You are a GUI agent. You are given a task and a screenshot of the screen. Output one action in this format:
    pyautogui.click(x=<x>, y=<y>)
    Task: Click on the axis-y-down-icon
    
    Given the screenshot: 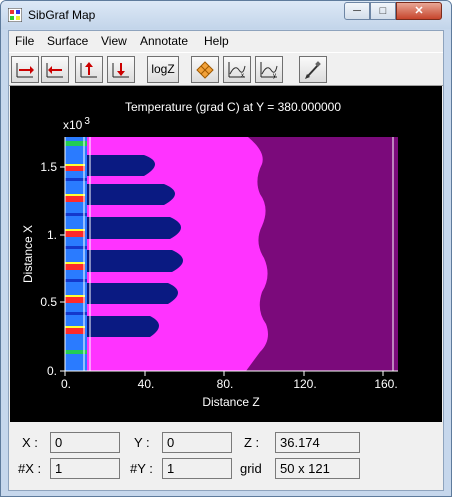 What is the action you would take?
    pyautogui.click(x=120, y=70)
    